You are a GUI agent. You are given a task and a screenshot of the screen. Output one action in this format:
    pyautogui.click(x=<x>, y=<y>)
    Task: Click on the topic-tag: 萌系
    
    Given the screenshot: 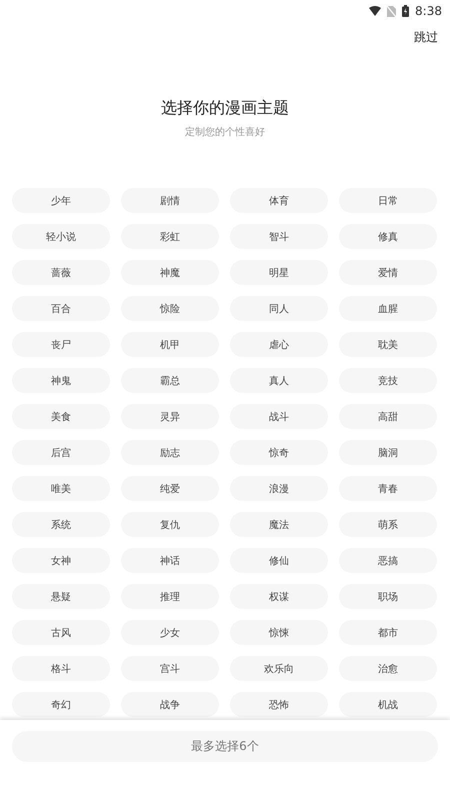 What is the action you would take?
    pyautogui.click(x=388, y=524)
    